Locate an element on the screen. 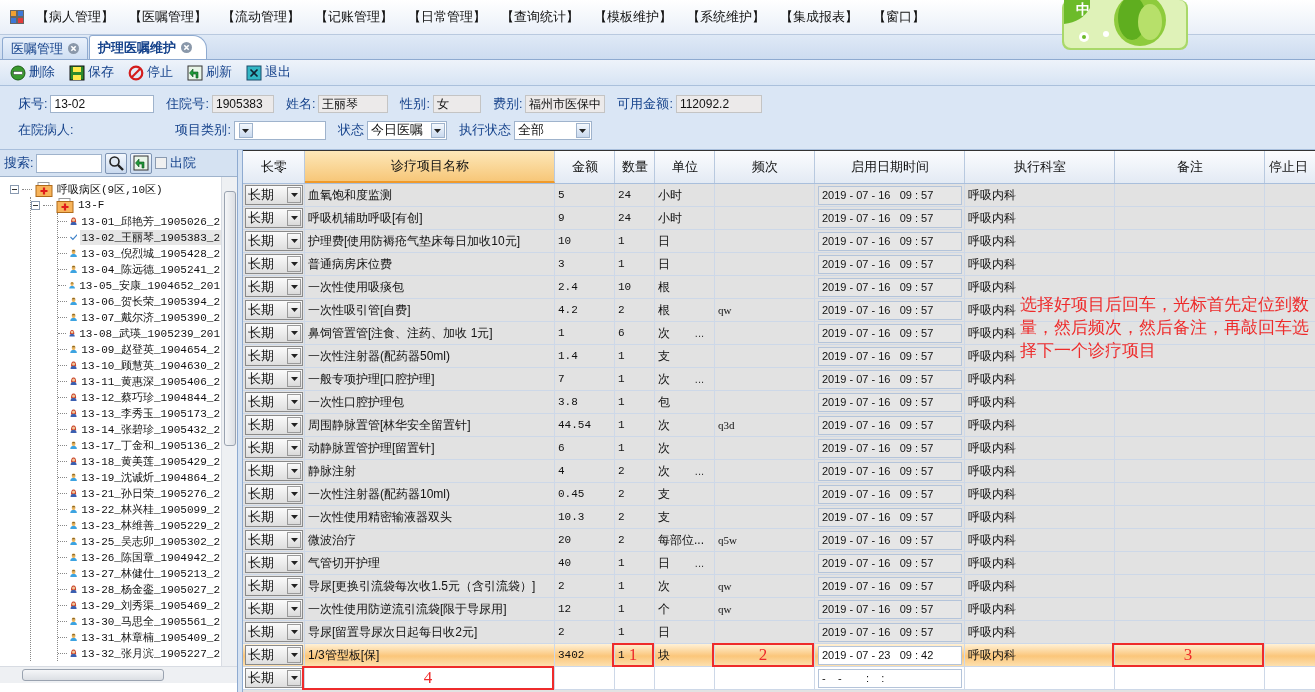 The width and height of the screenshot is (1315, 692). search-field is located at coordinates (69, 163).